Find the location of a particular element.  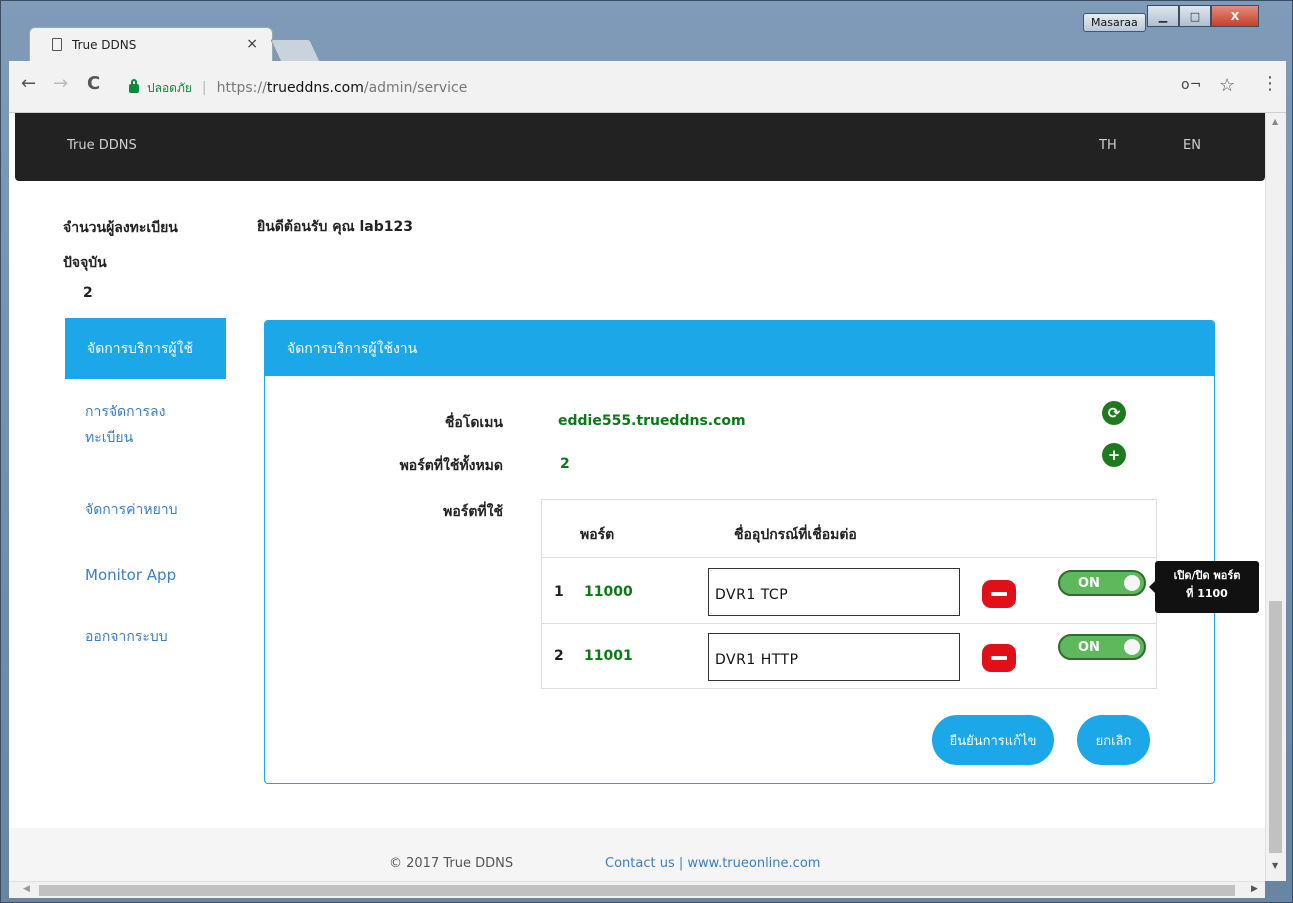

ports-used-label: พอร์ตที่ใช้ is located at coordinates (473, 512).